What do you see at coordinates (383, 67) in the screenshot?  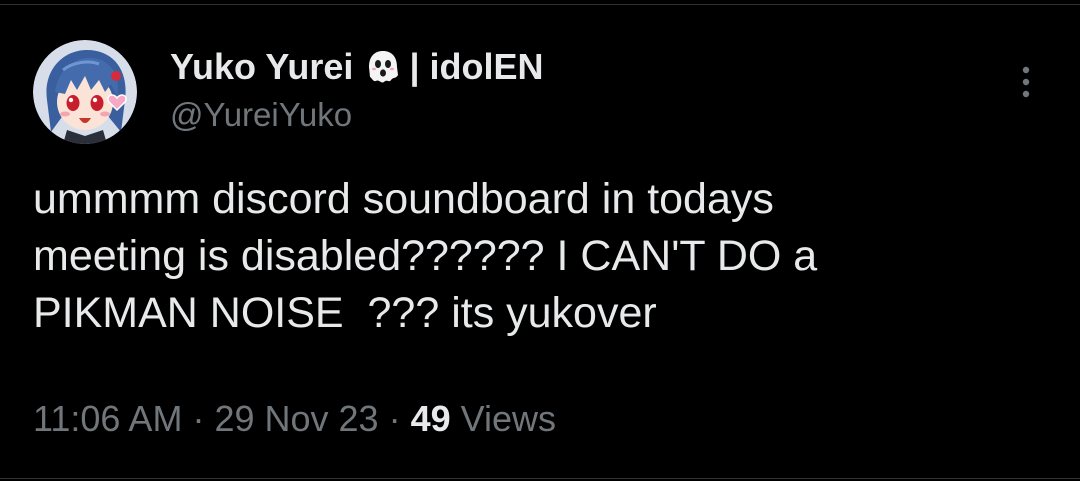 I see `ghost-icon` at bounding box center [383, 67].